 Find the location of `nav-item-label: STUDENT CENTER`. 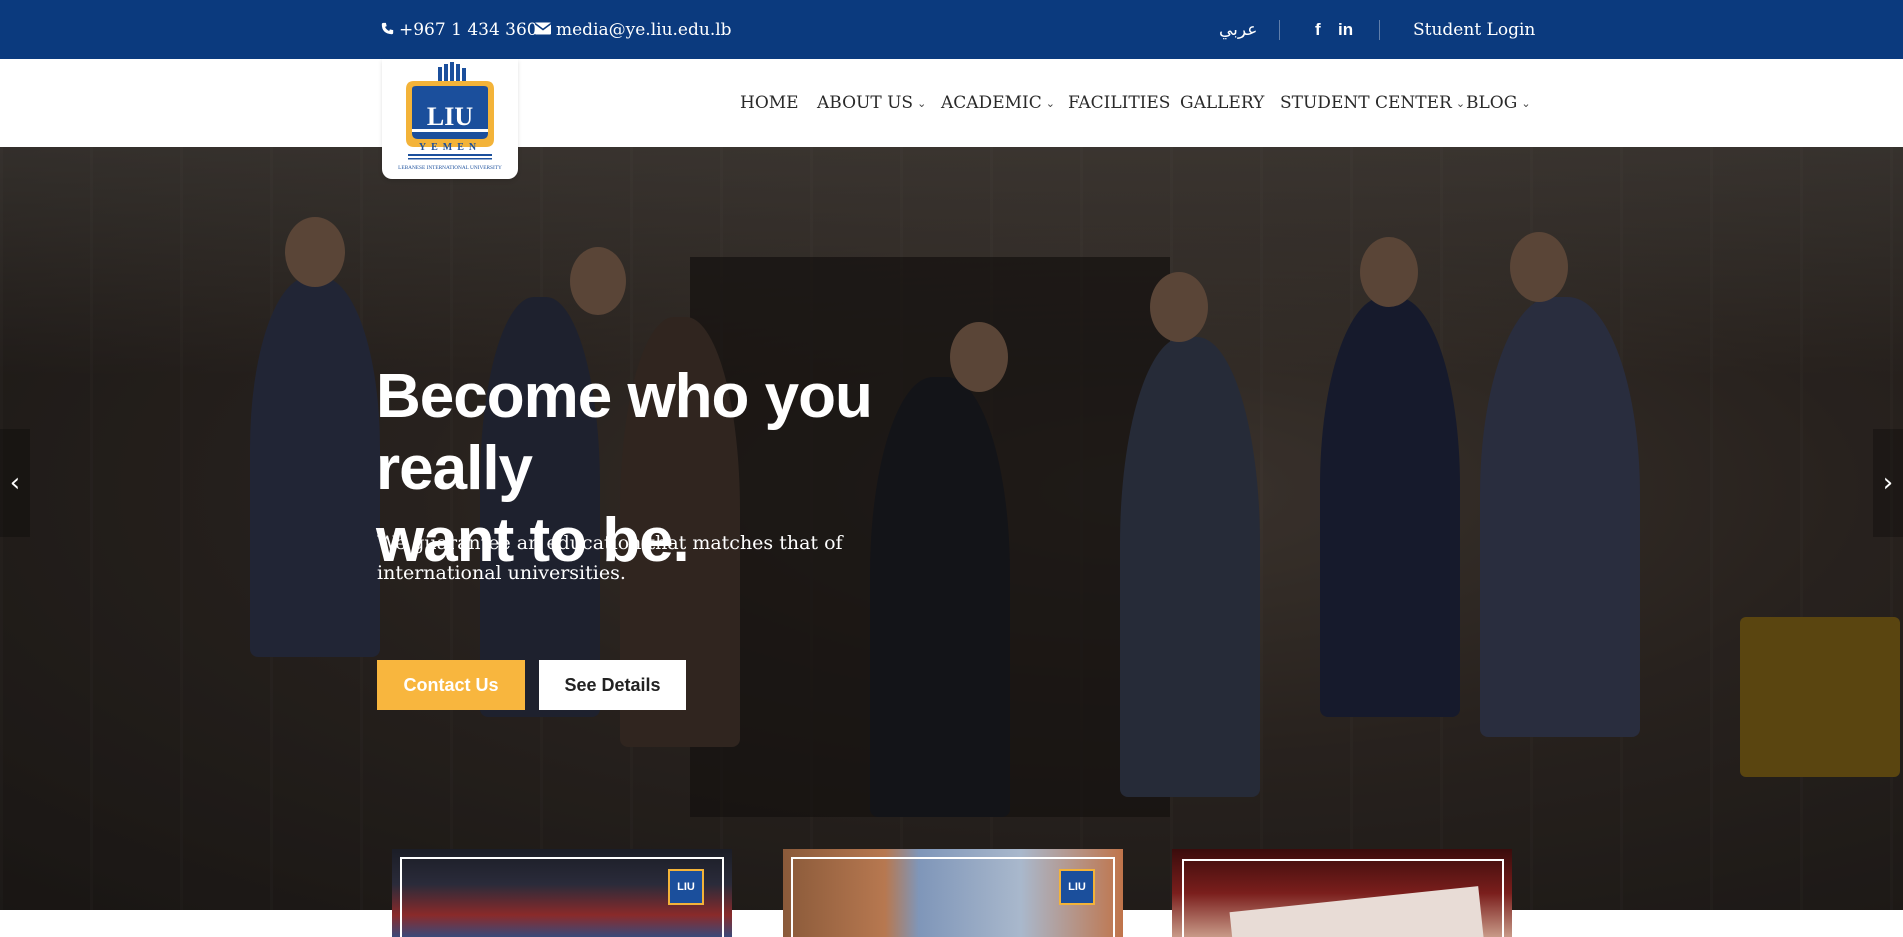

nav-item-label: STUDENT CENTER is located at coordinates (1366, 103).